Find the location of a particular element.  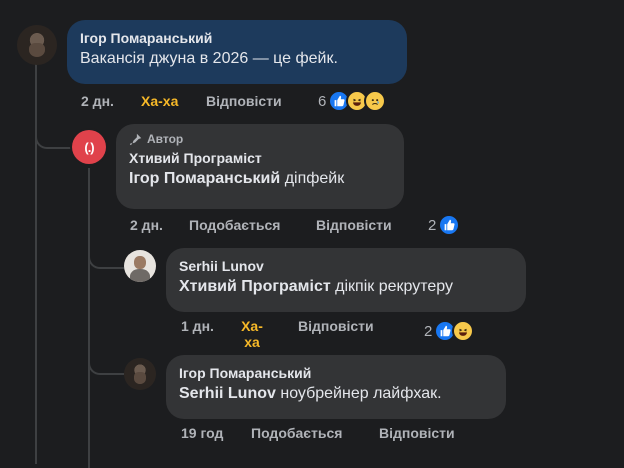

comment-author: Хтивий Програміст is located at coordinates (260, 158).